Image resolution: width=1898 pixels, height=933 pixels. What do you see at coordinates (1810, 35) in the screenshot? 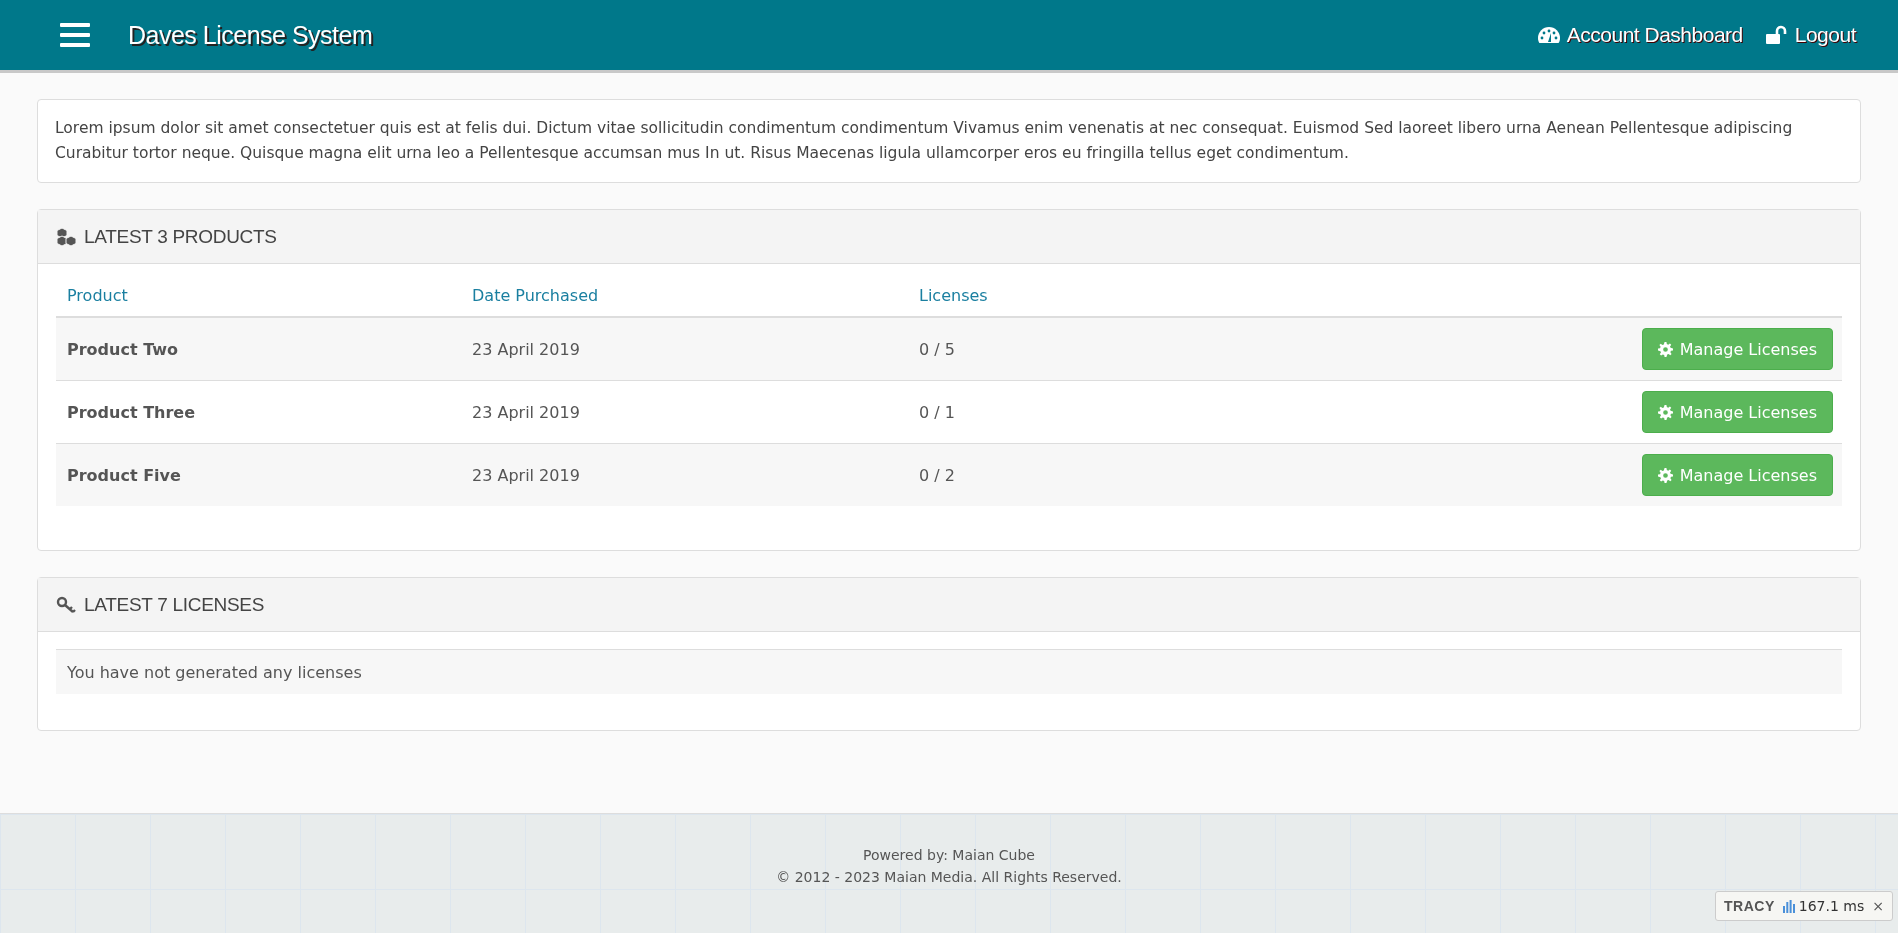
I see `nav-link: Logout` at bounding box center [1810, 35].